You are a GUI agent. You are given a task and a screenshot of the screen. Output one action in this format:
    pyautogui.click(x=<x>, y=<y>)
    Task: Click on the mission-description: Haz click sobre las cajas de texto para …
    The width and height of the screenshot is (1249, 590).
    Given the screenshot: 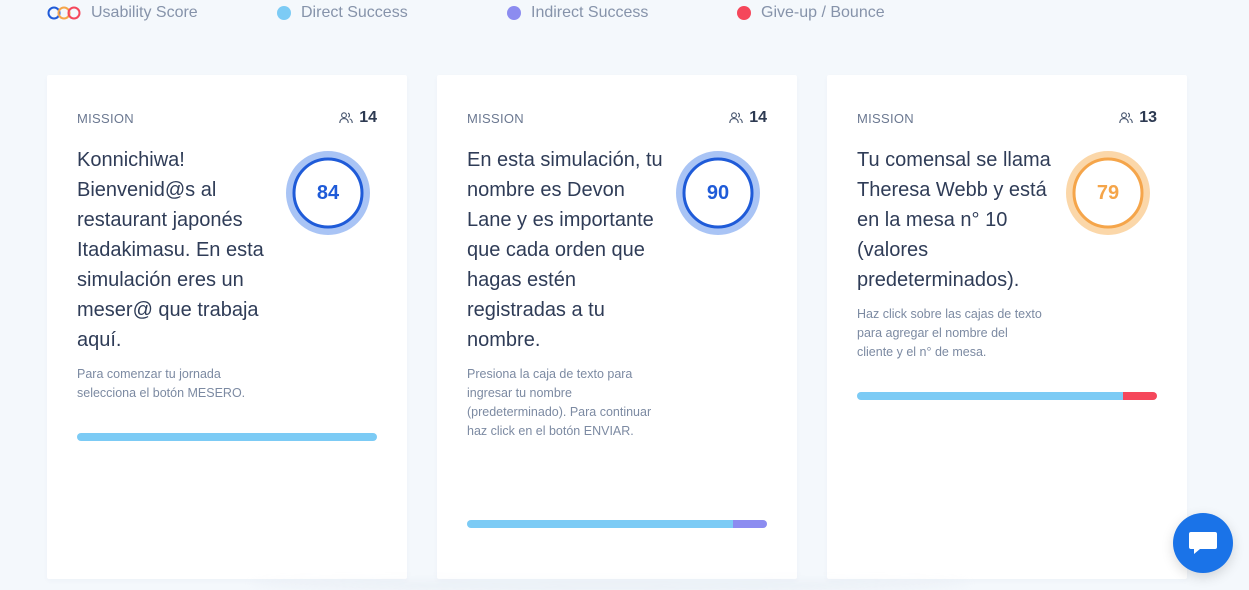 What is the action you would take?
    pyautogui.click(x=949, y=333)
    